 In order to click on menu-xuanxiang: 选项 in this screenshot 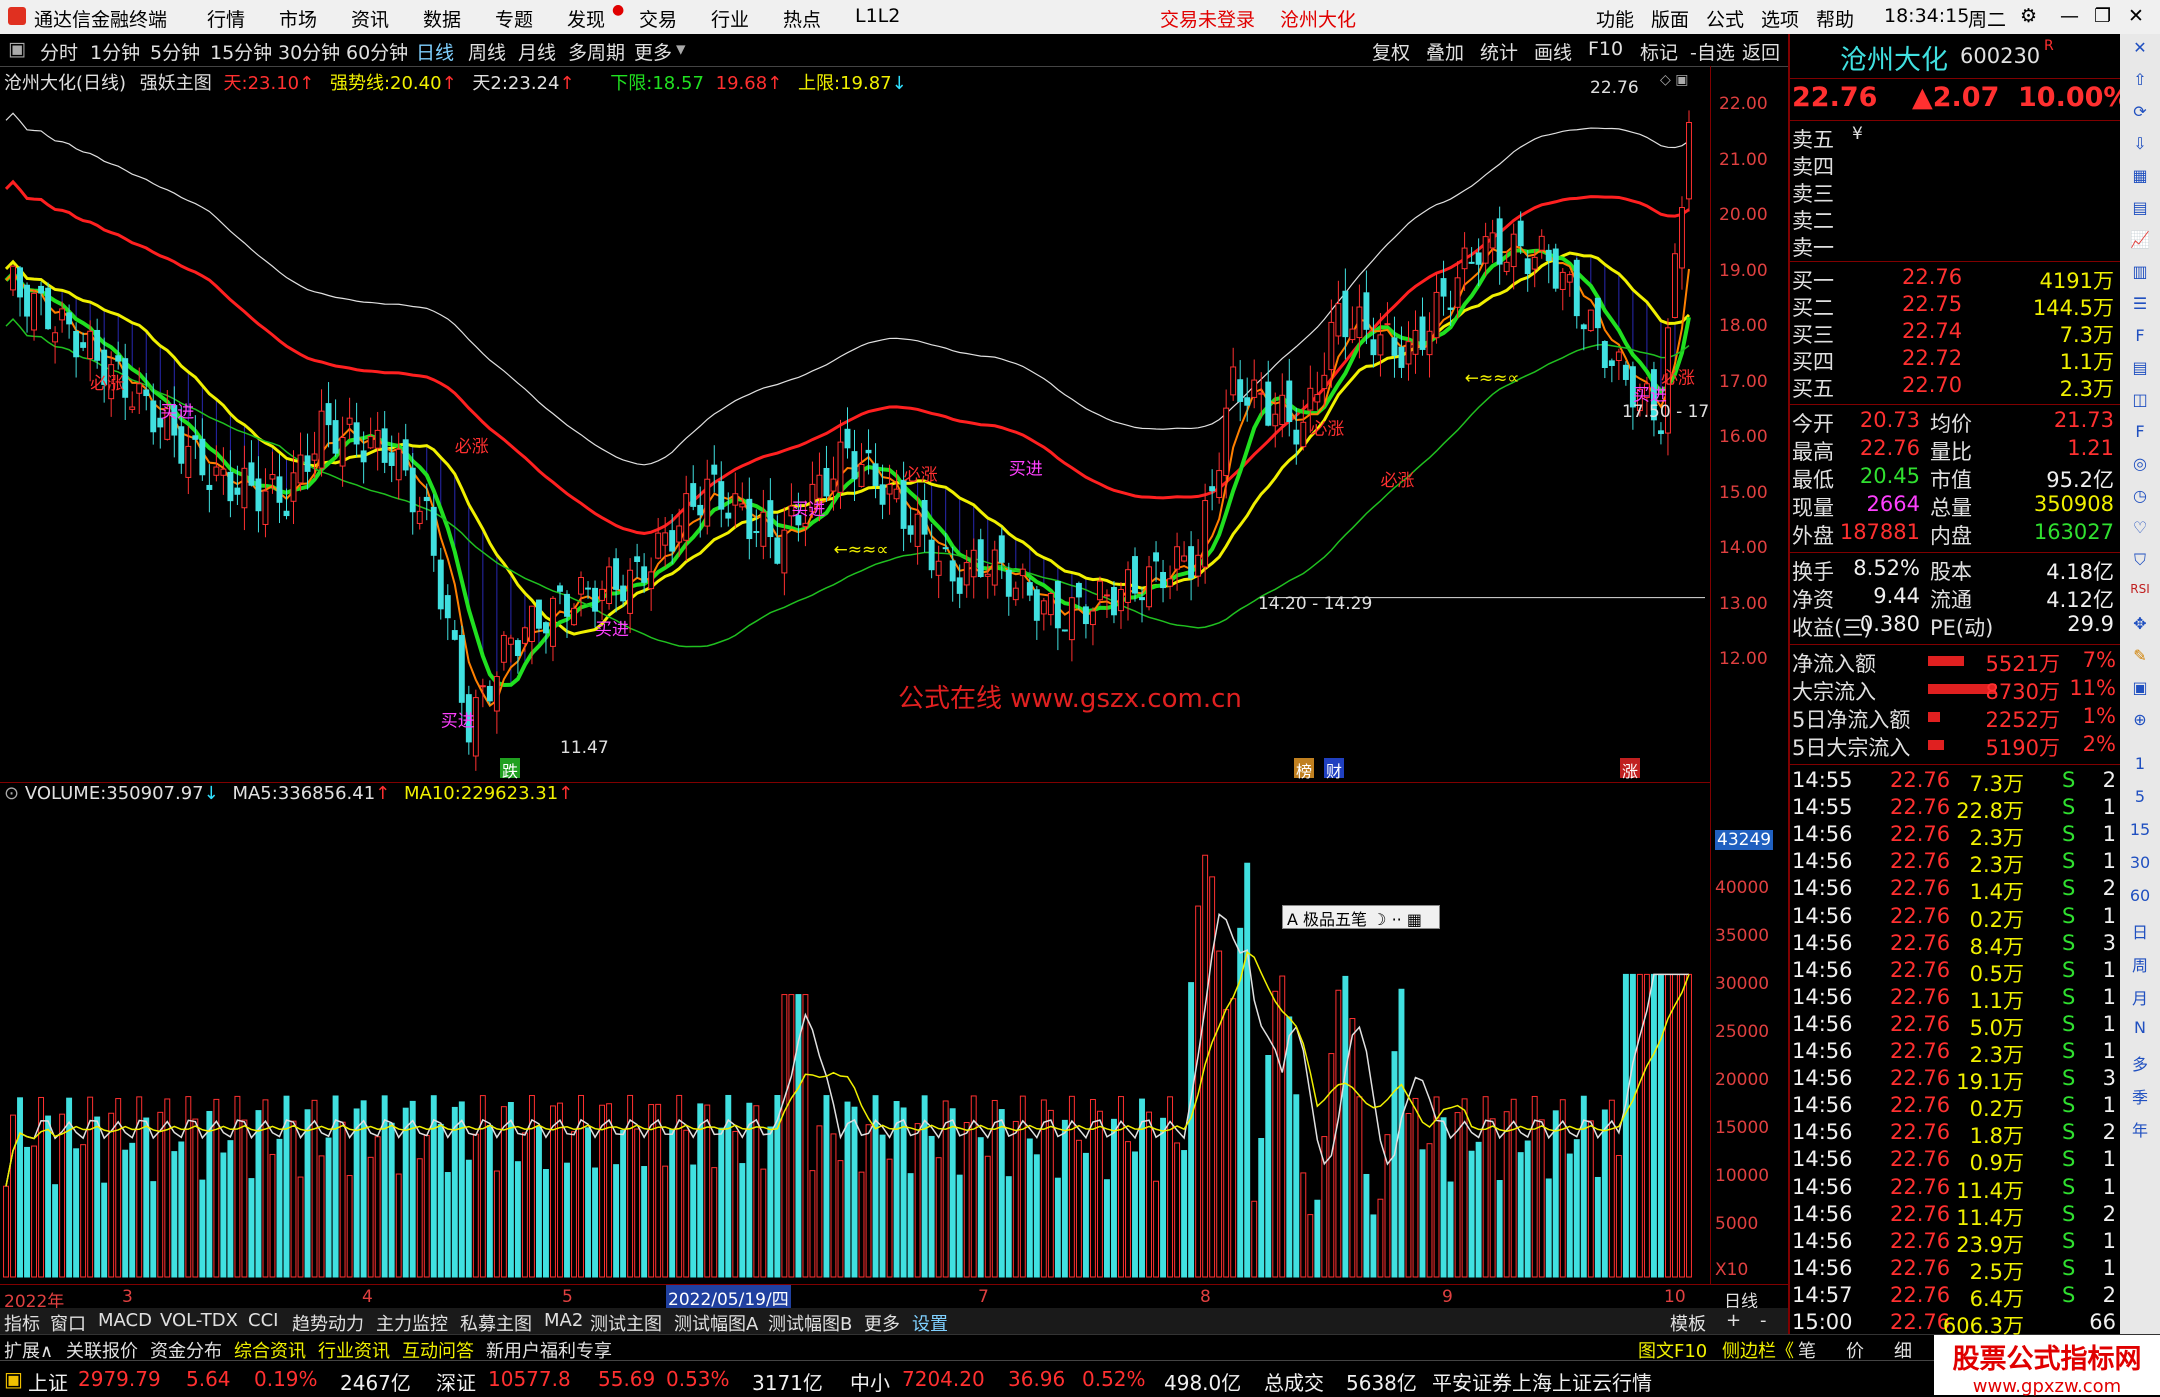, I will do `click(1780, 18)`.